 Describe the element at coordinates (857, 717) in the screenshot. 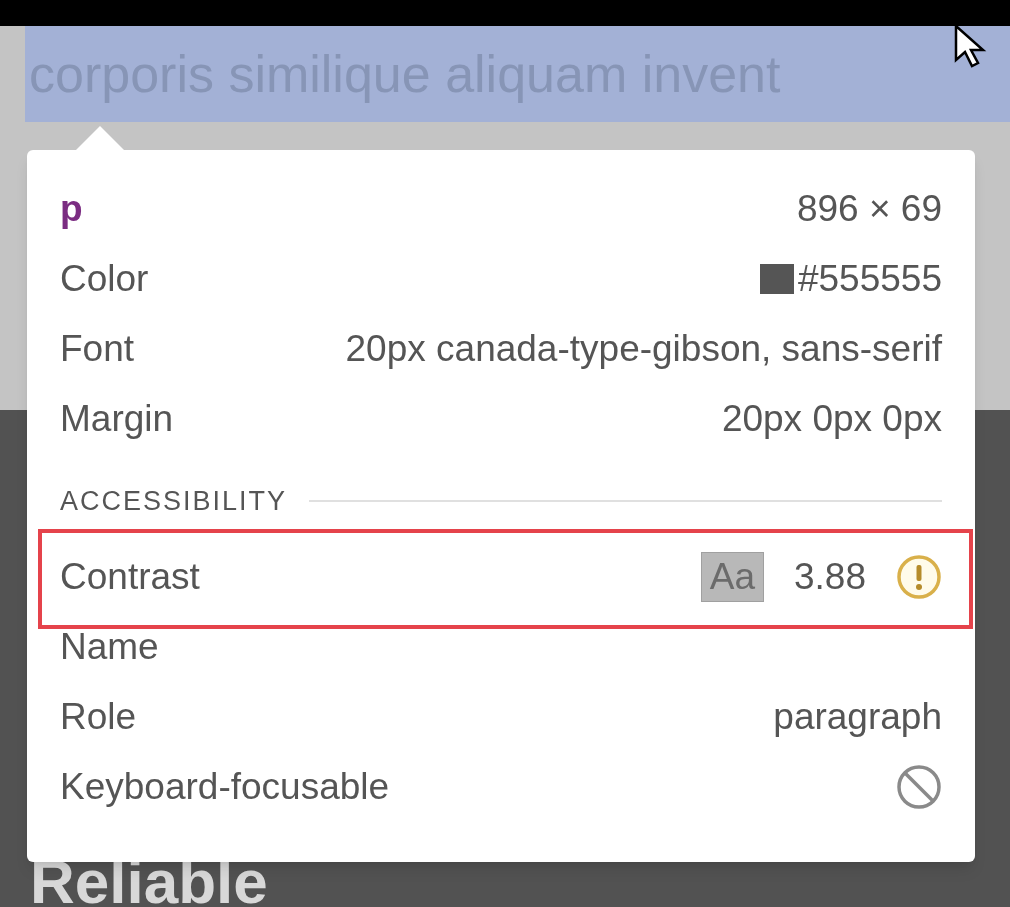

I see `property-value: paragraph` at that location.